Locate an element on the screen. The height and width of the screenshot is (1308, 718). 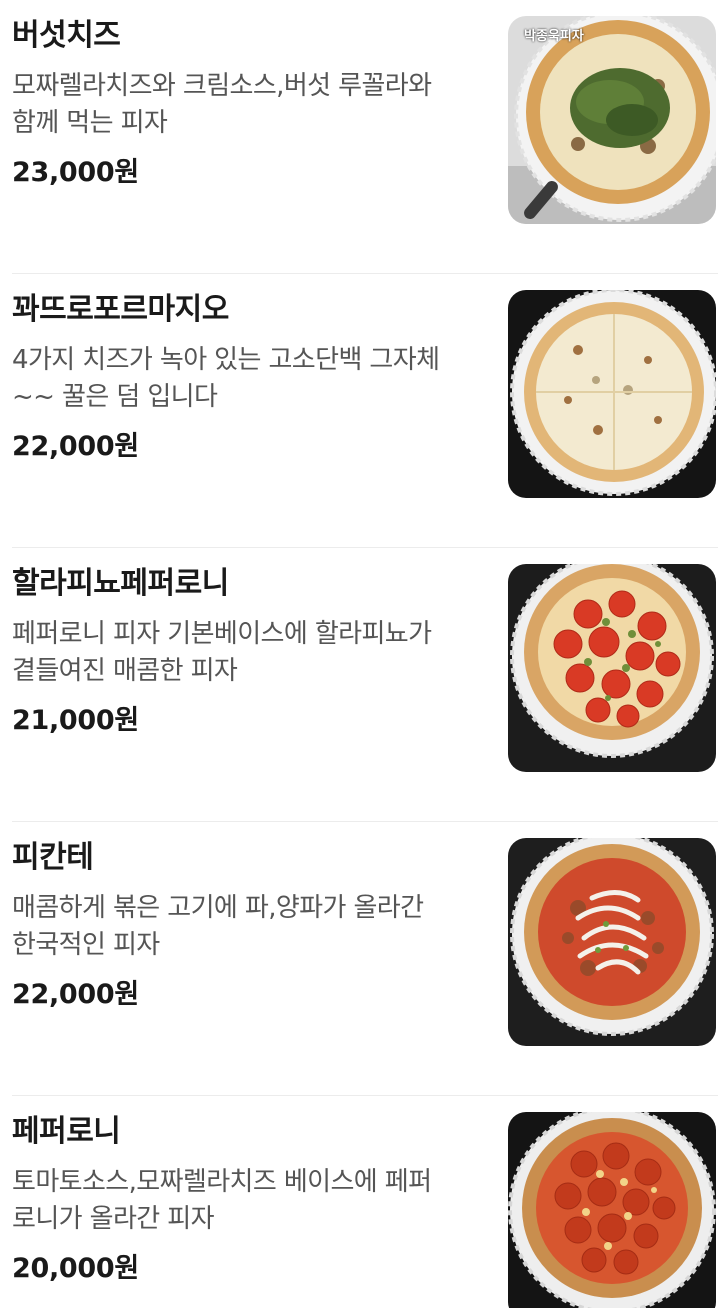
menu-item-name: 피칸테 is located at coordinates (53, 857).